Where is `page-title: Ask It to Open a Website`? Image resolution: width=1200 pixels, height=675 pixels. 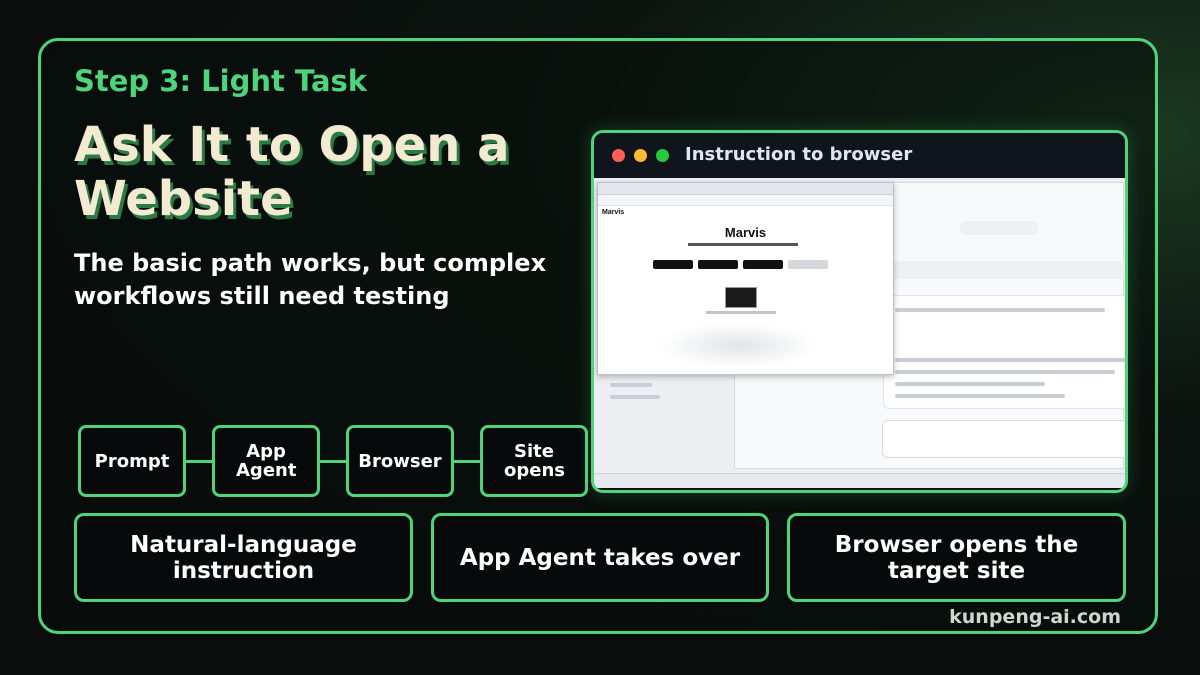 page-title: Ask It to Open a Website is located at coordinates (292, 172).